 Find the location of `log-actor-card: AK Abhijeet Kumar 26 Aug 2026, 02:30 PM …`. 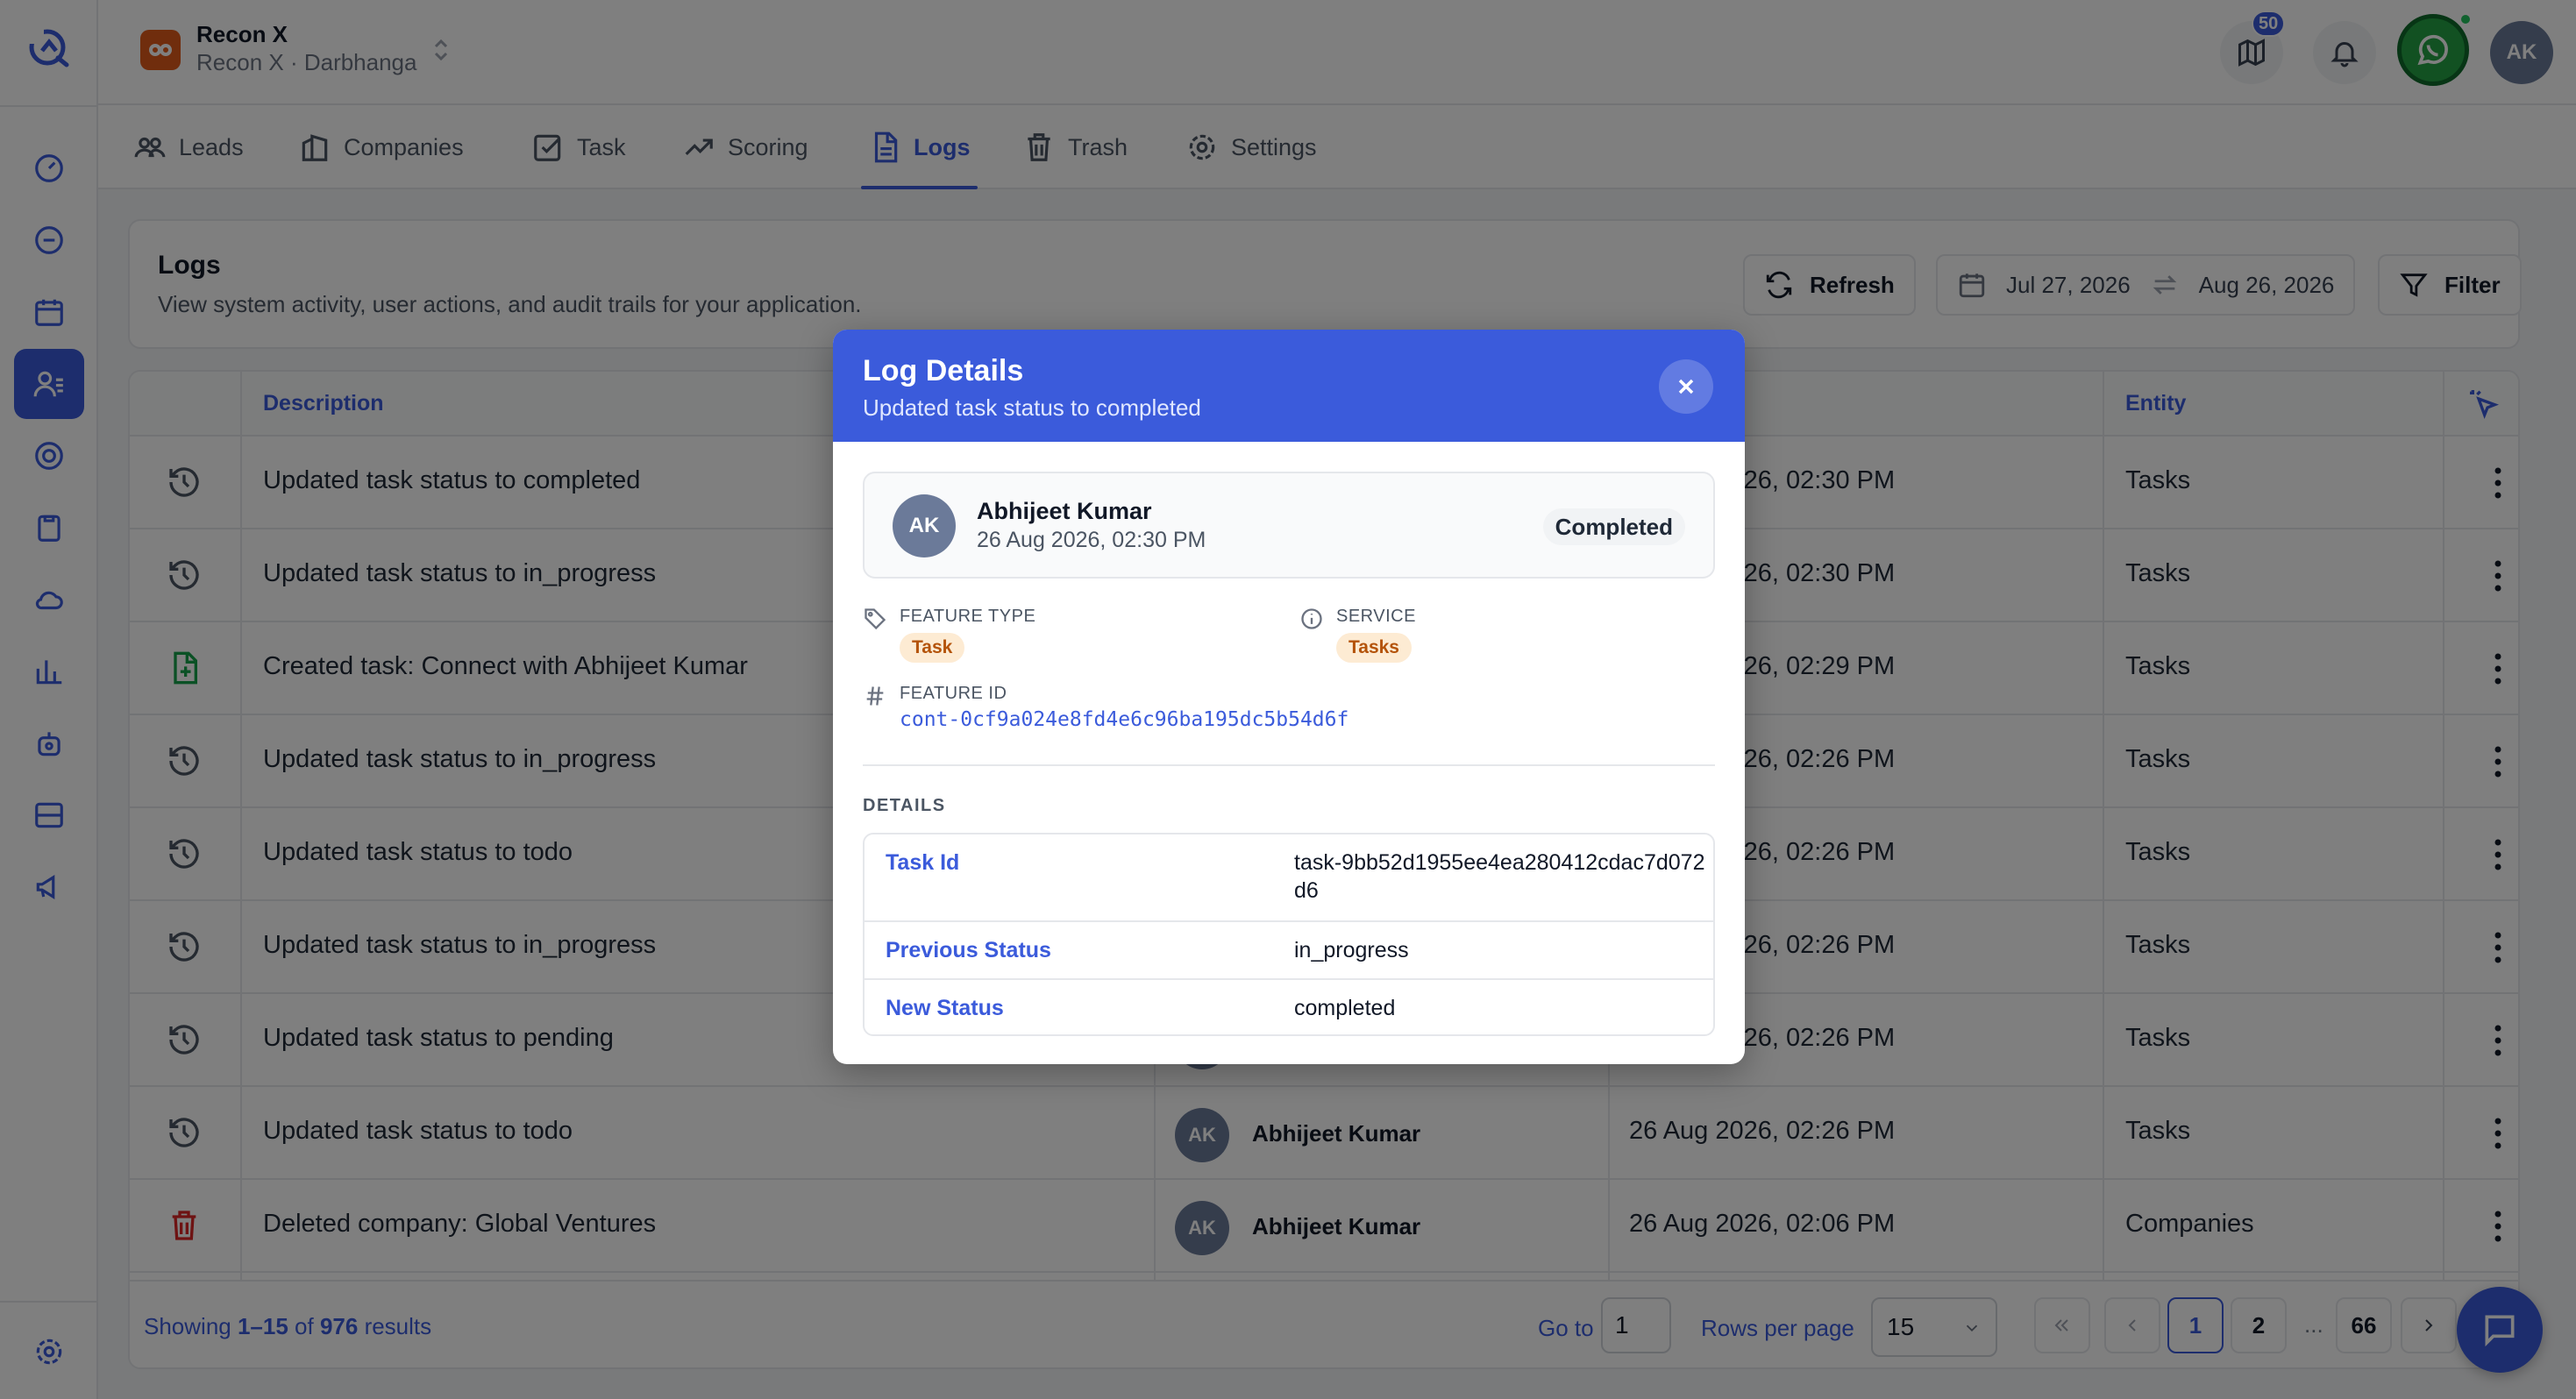

log-actor-card: AK Abhijeet Kumar 26 Aug 2026, 02:30 PM … is located at coordinates (1289, 525).